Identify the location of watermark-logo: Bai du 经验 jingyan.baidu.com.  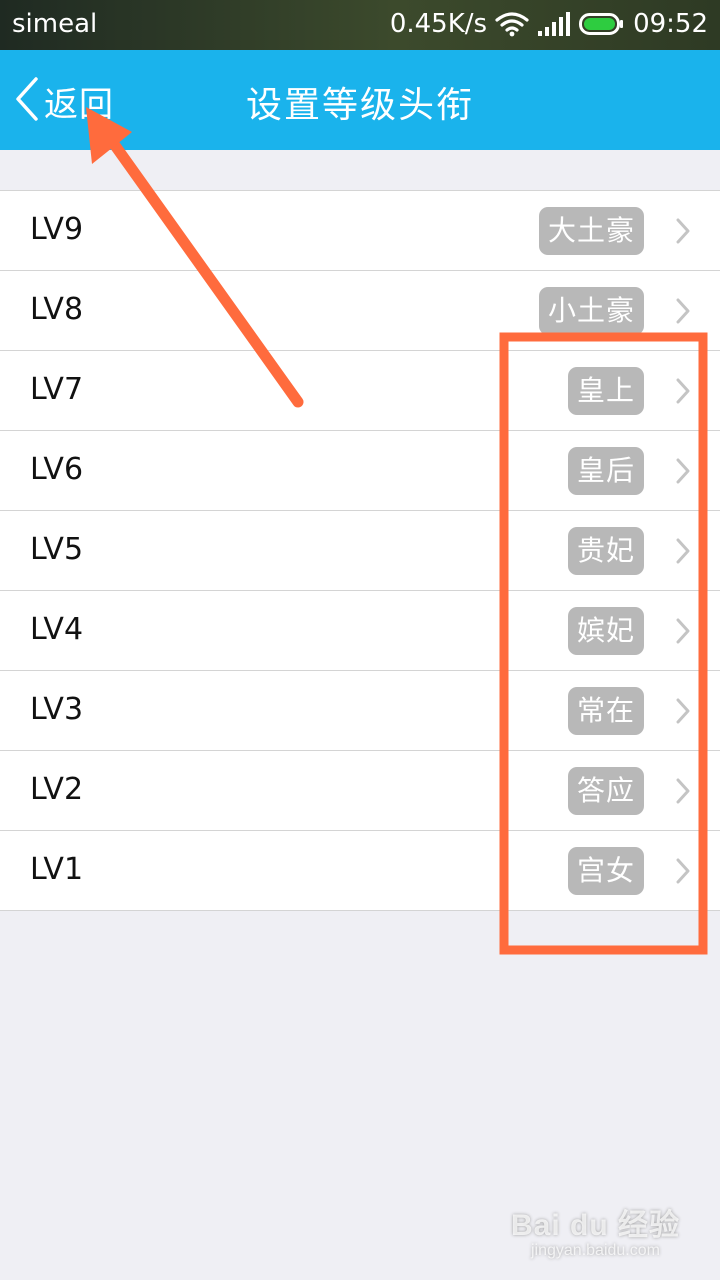
(595, 1230).